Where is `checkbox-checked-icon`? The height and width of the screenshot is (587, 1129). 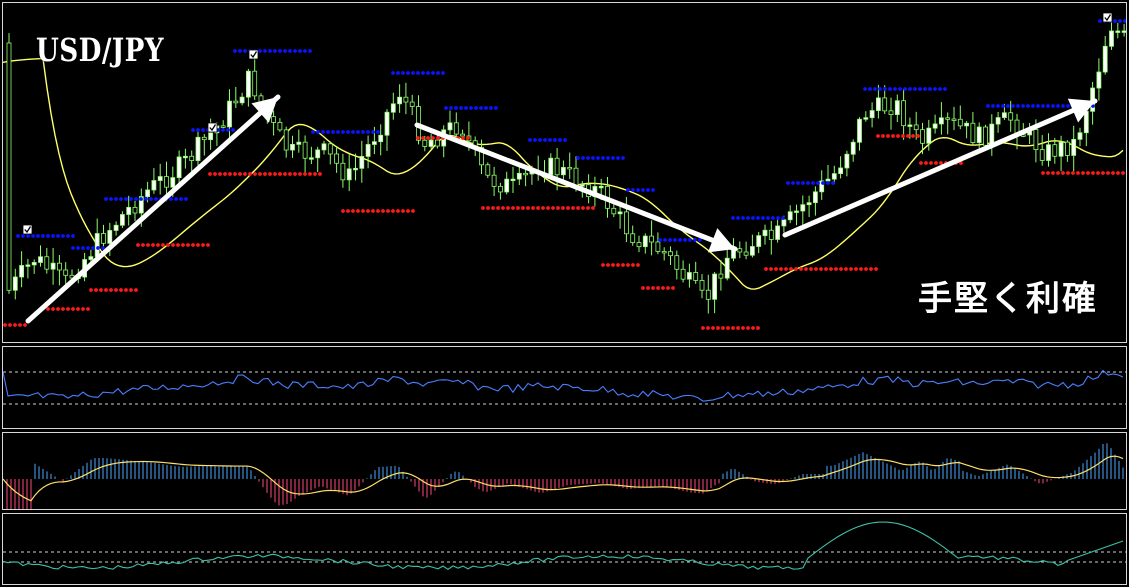
checkbox-checked-icon is located at coordinates (253, 54).